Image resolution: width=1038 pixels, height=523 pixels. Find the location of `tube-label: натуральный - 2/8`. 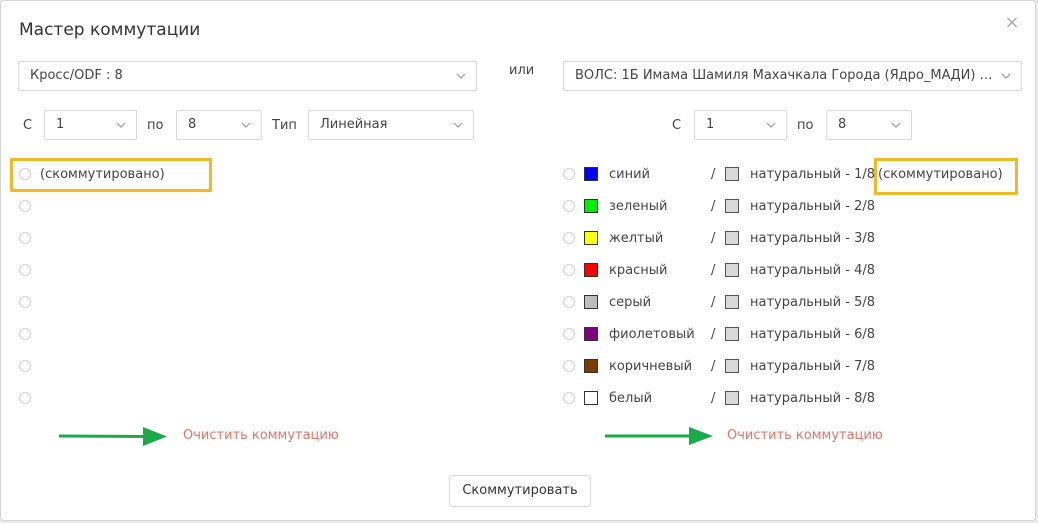

tube-label: натуральный - 2/8 is located at coordinates (813, 206).